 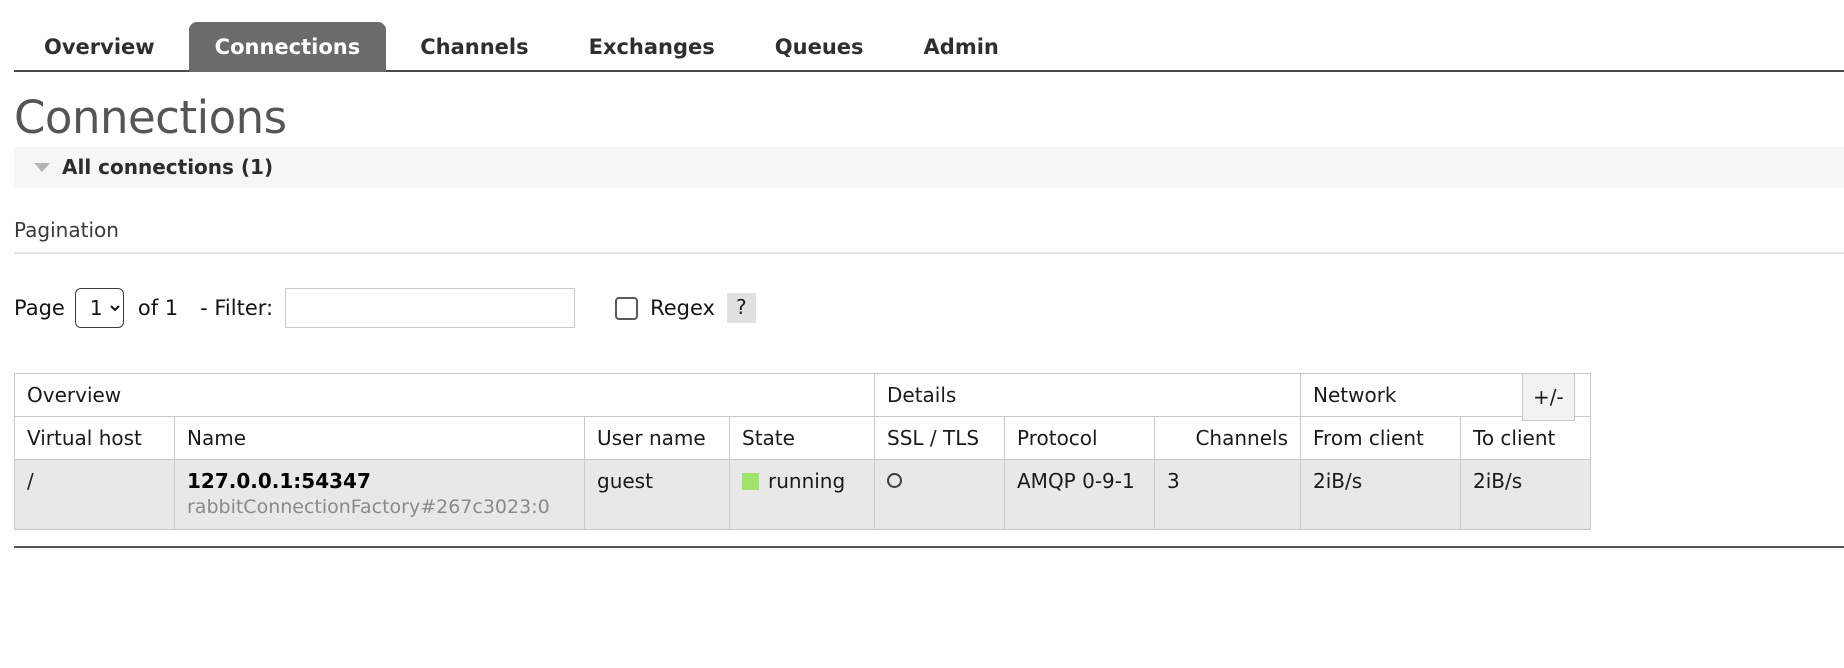 I want to click on column-header-user-name: User name, so click(x=657, y=438).